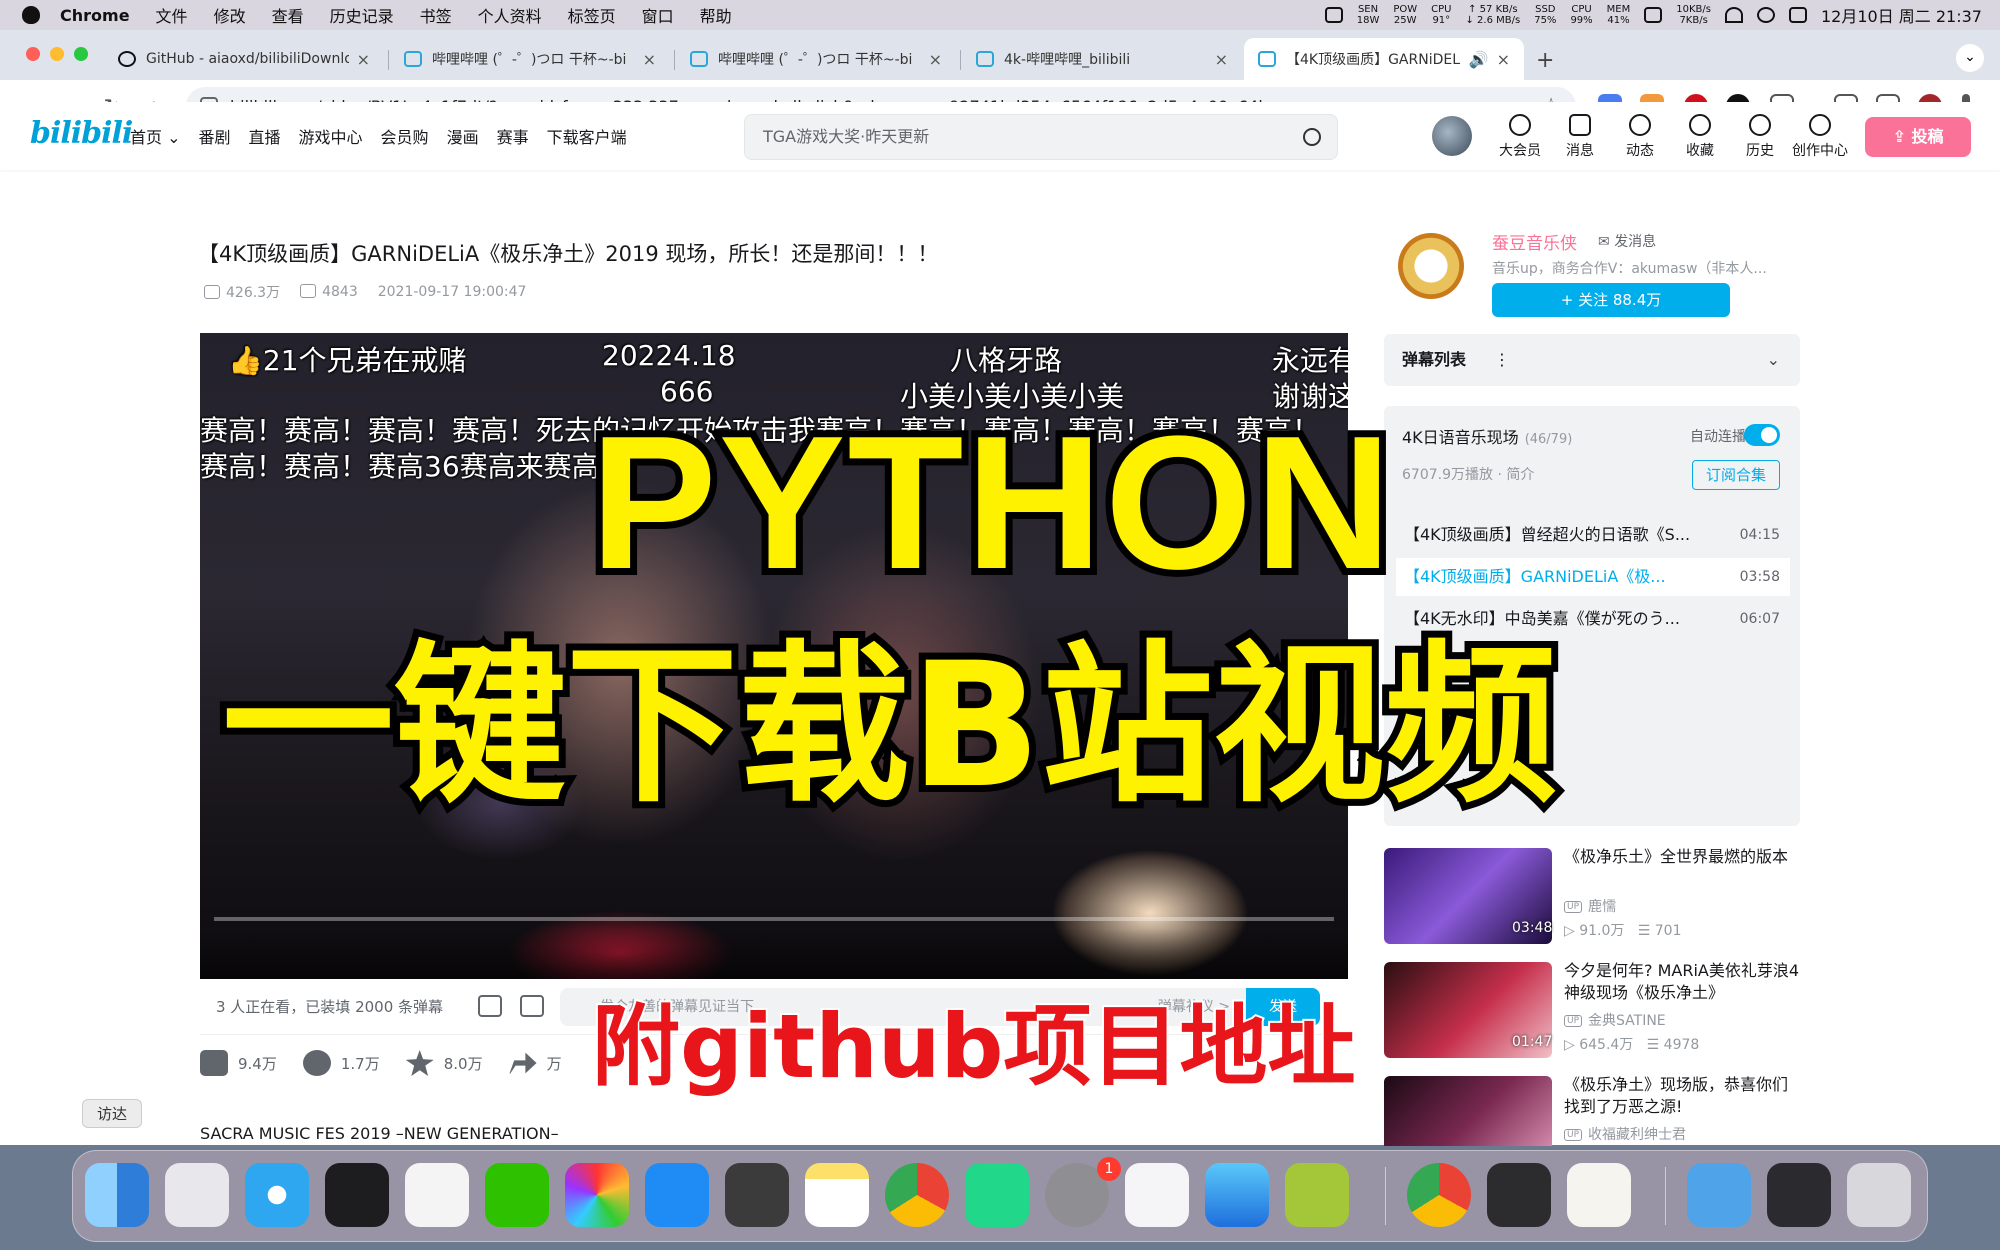 The image size is (2000, 1250). Describe the element at coordinates (1773, 360) in the screenshot. I see `chevron-down-icon: ⌄` at that location.